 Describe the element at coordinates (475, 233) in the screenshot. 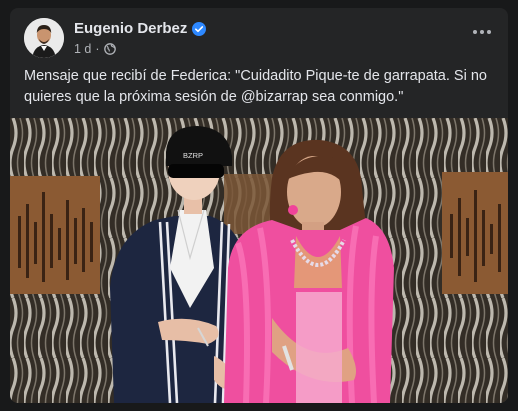

I see `acoustic-panel-right` at that location.